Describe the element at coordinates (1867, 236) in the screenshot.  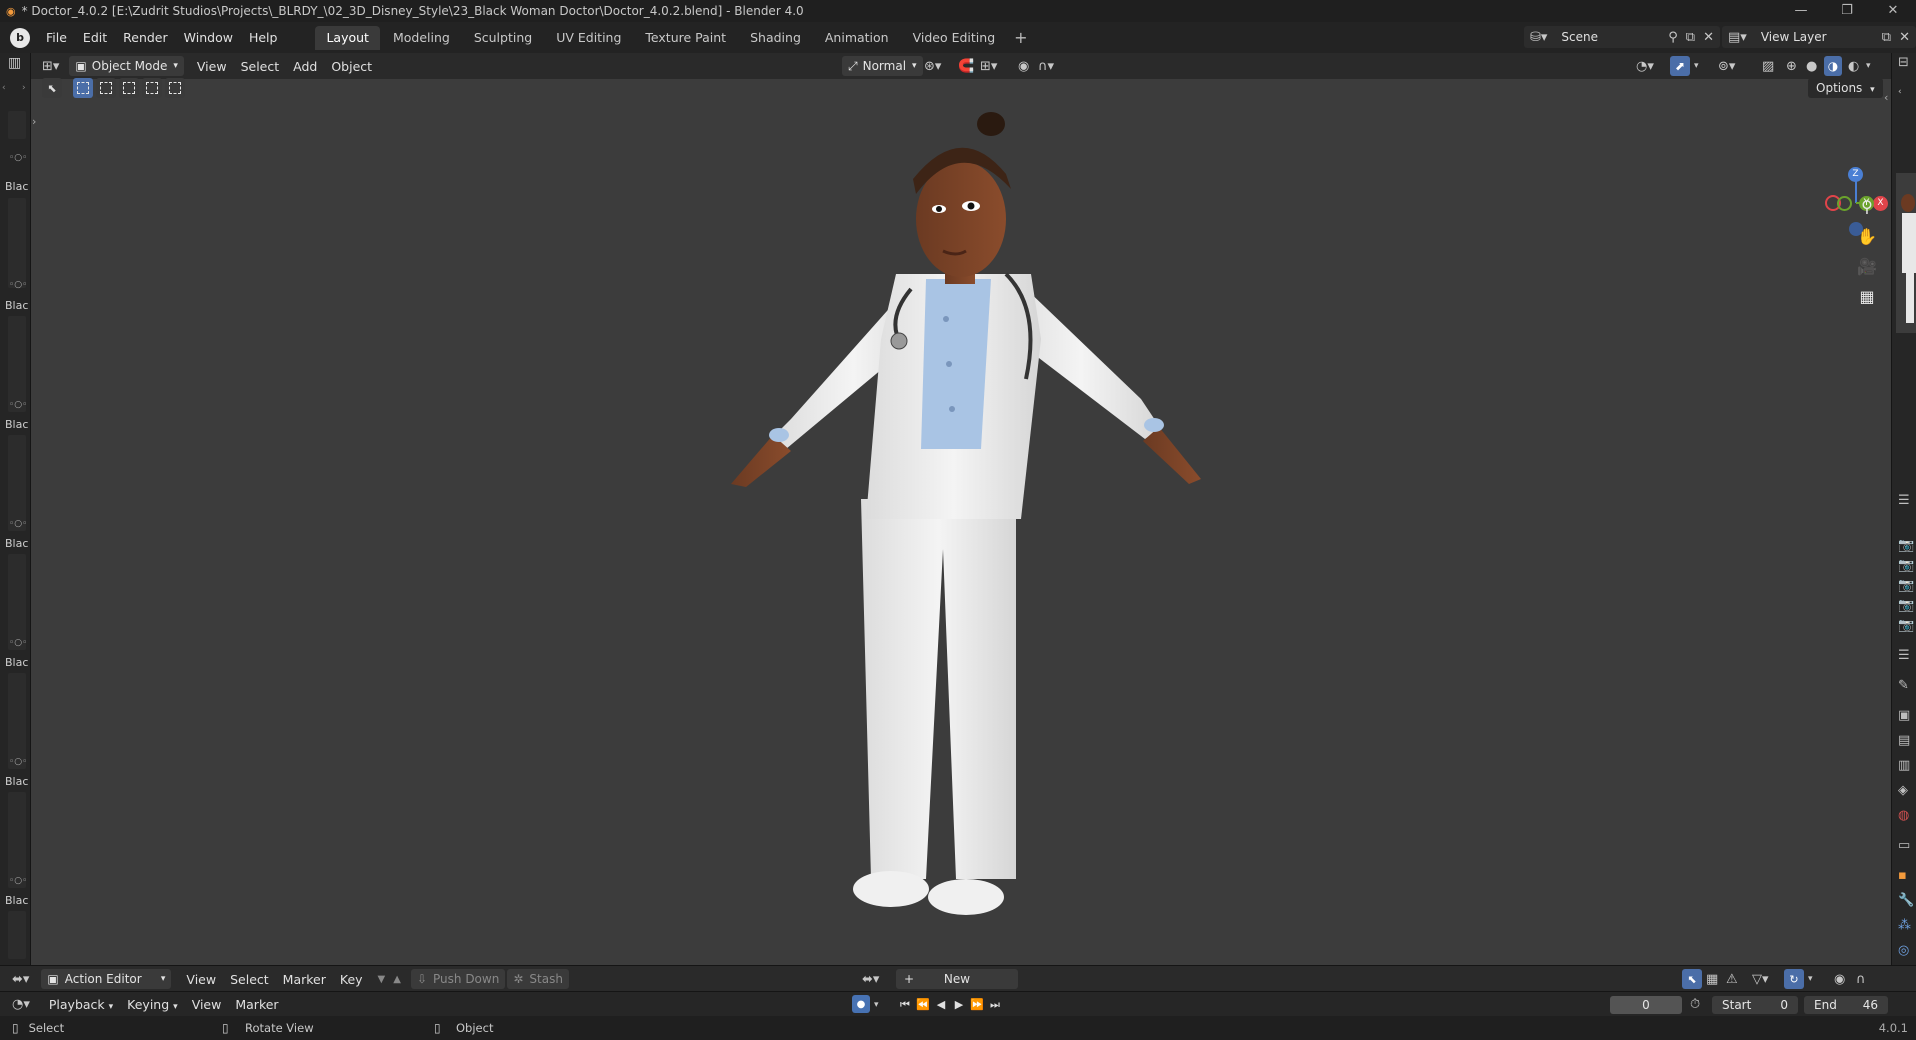
I see `pan-hand-icon: ✋` at that location.